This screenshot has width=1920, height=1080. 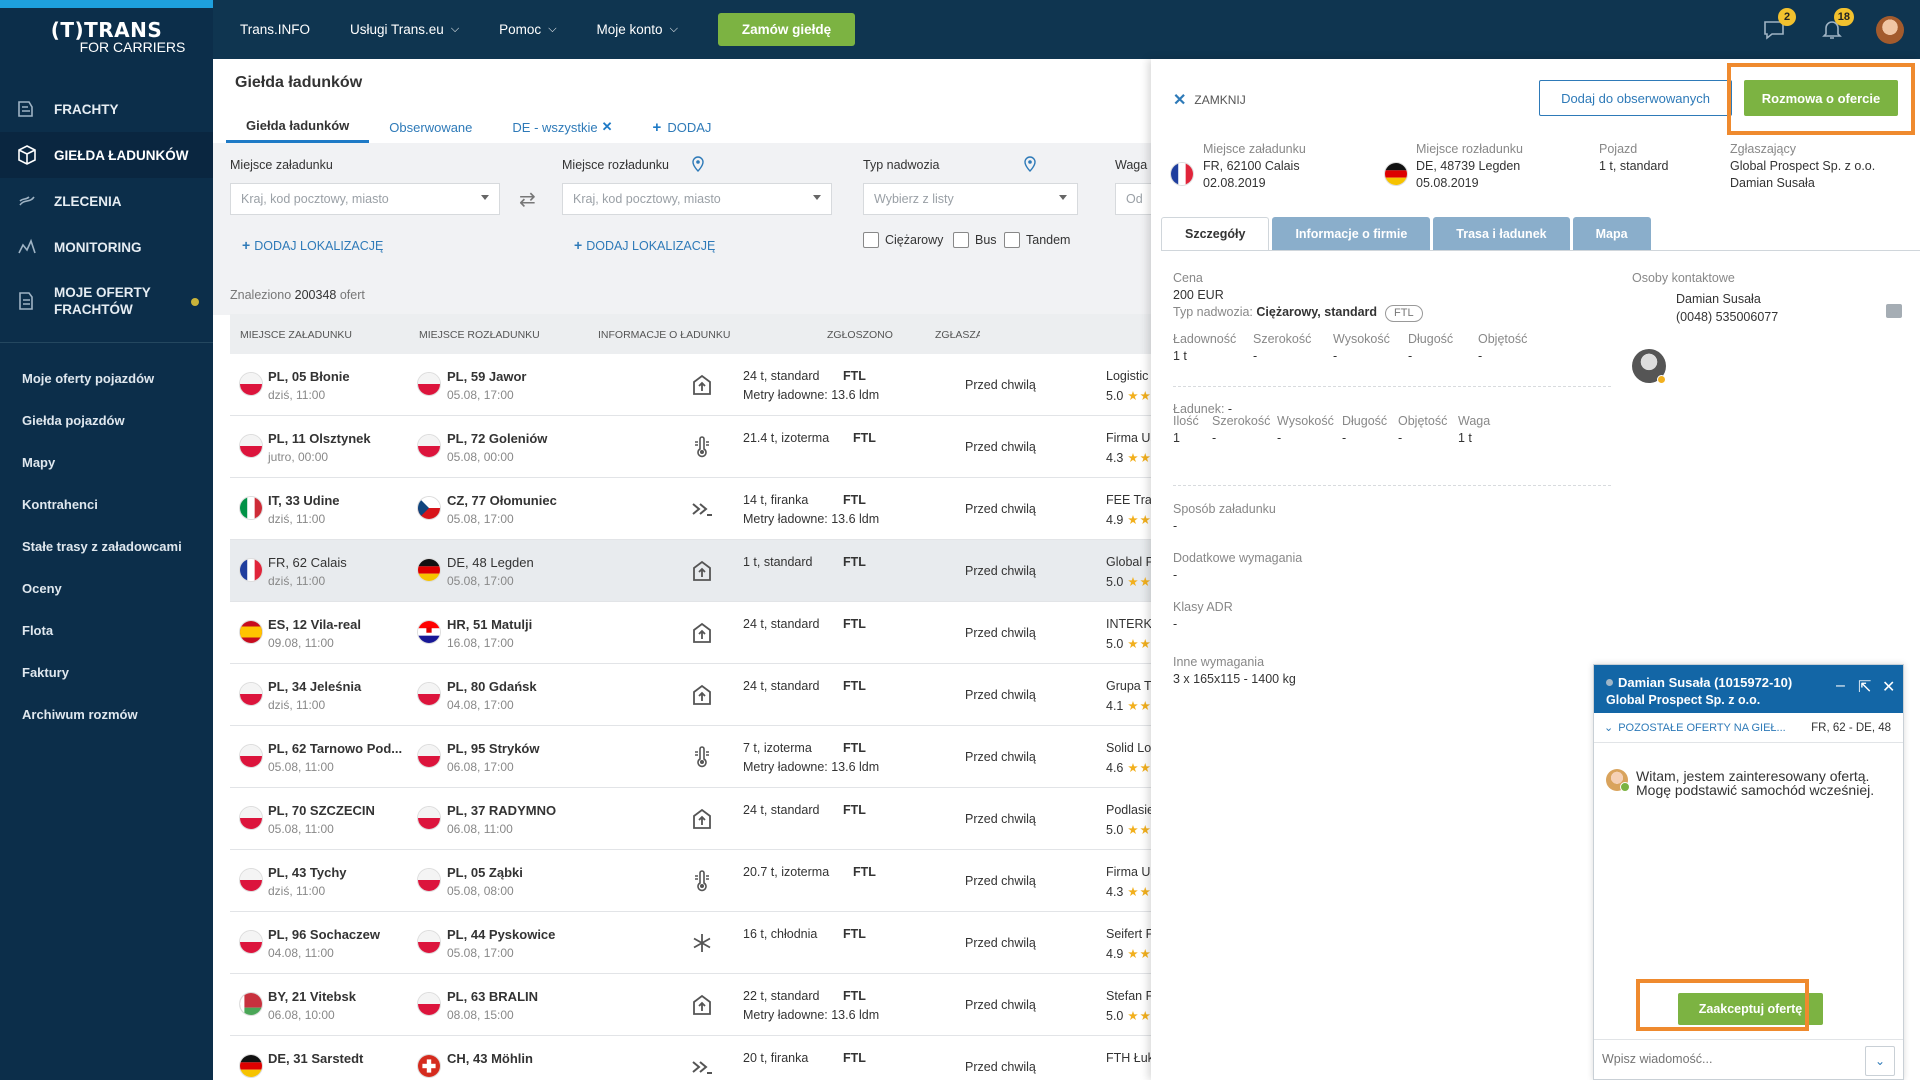 I want to click on column-header-reported: ZGŁOSZONO, so click(x=860, y=335).